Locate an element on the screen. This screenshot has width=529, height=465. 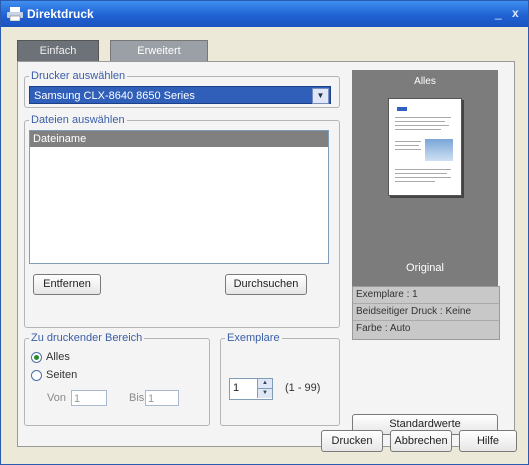
copies-group-label: Exemplare is located at coordinates (253, 338).